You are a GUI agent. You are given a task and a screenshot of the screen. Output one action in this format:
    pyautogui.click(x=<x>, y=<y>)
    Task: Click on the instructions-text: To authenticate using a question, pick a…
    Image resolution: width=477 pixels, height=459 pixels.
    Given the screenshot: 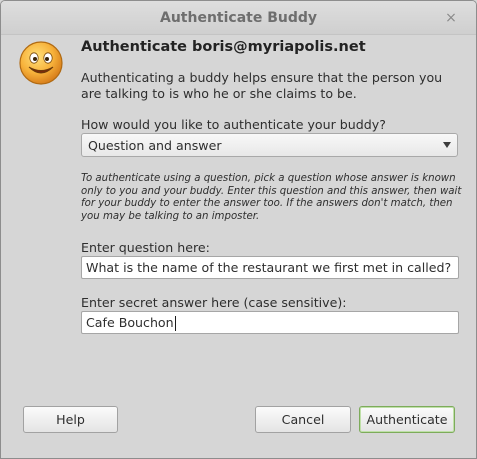 What is the action you would take?
    pyautogui.click(x=271, y=198)
    